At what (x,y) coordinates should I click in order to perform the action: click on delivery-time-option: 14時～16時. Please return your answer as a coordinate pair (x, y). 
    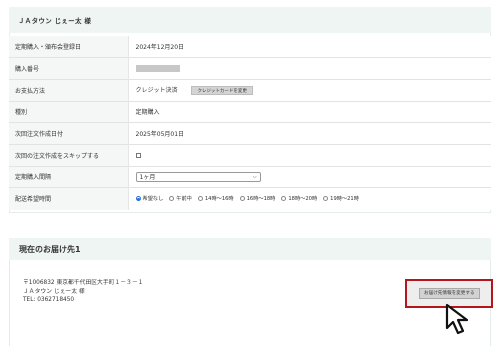
    Looking at the image, I should click on (215, 199).